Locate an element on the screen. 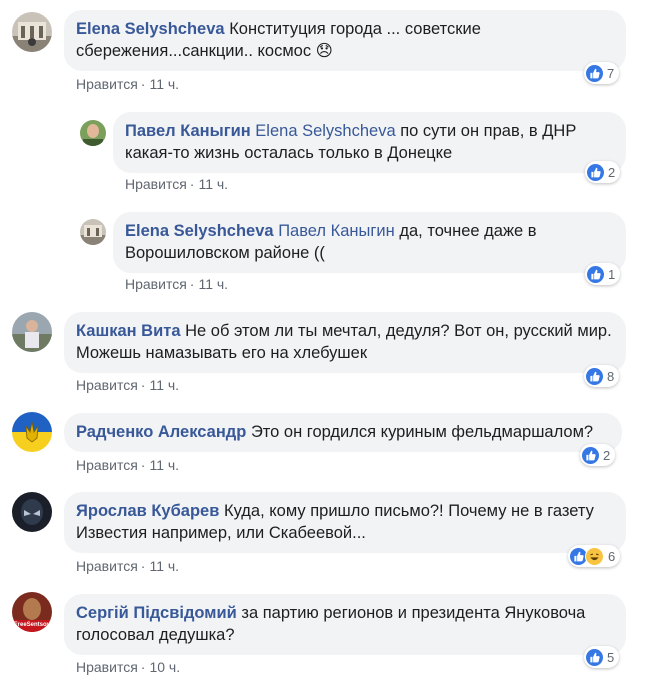 The width and height of the screenshot is (657, 693). reaction-count: 8 is located at coordinates (611, 376).